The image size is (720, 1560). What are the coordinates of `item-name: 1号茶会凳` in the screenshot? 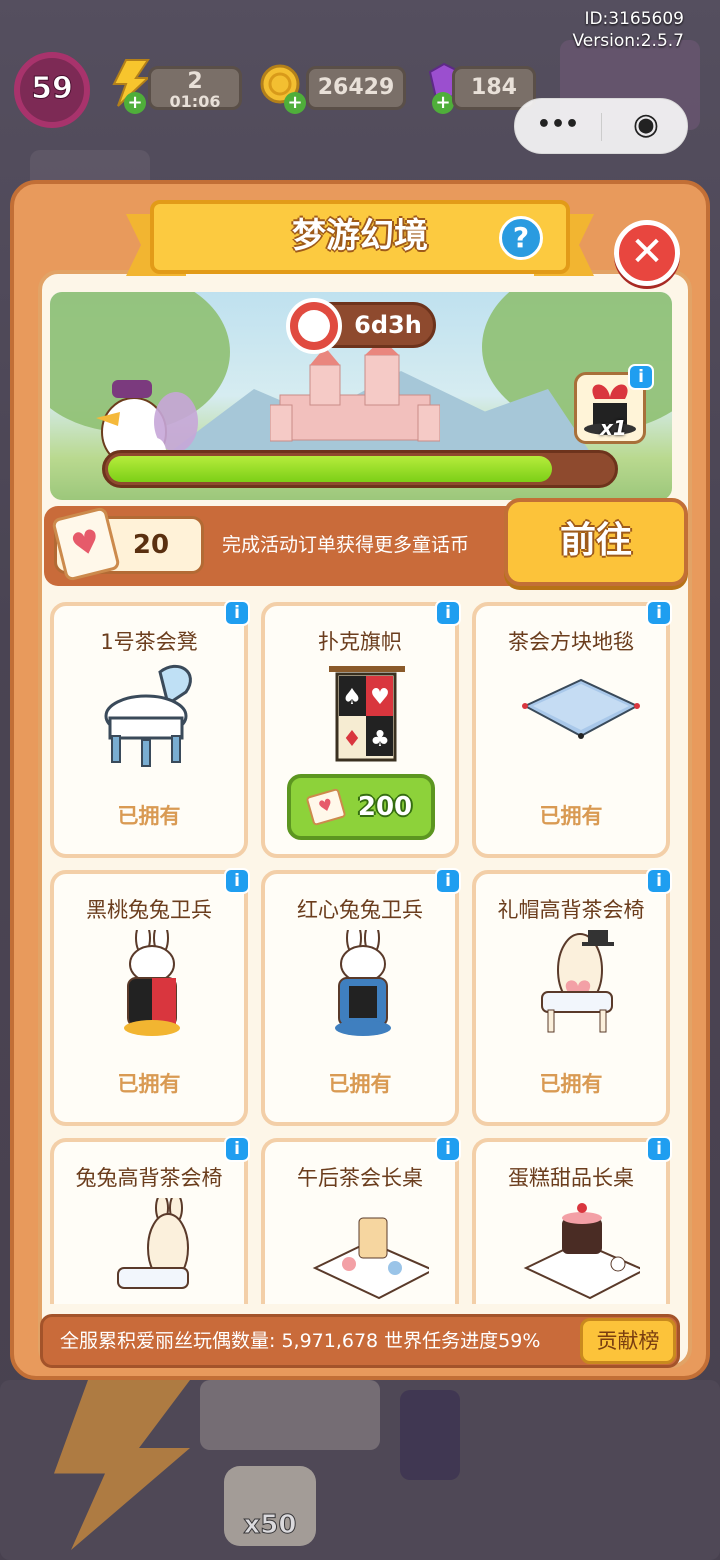 It's located at (149, 642).